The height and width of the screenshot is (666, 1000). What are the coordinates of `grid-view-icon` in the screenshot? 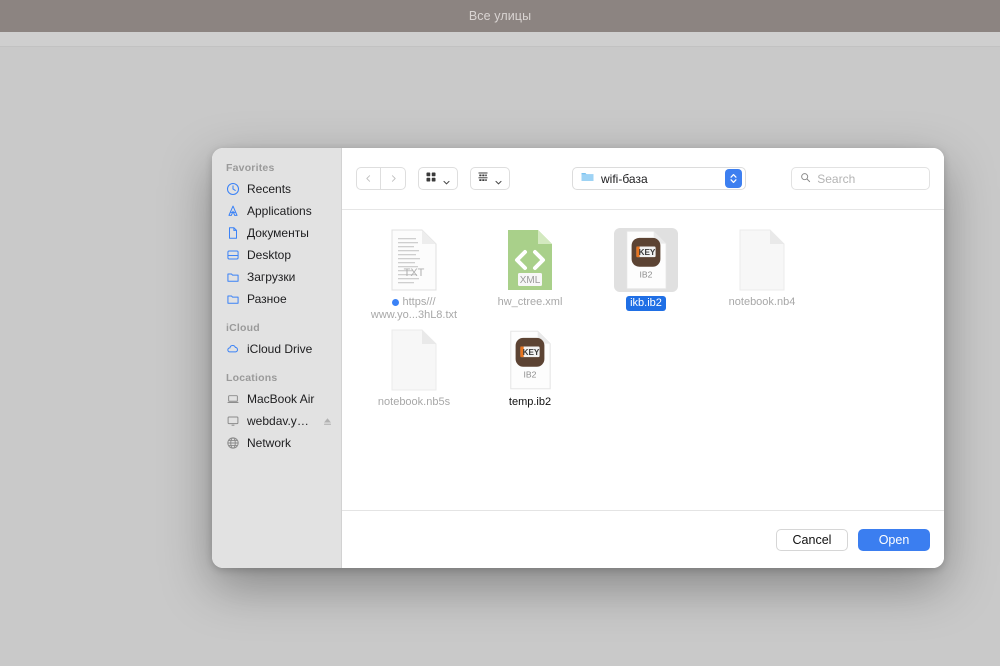 It's located at (431, 179).